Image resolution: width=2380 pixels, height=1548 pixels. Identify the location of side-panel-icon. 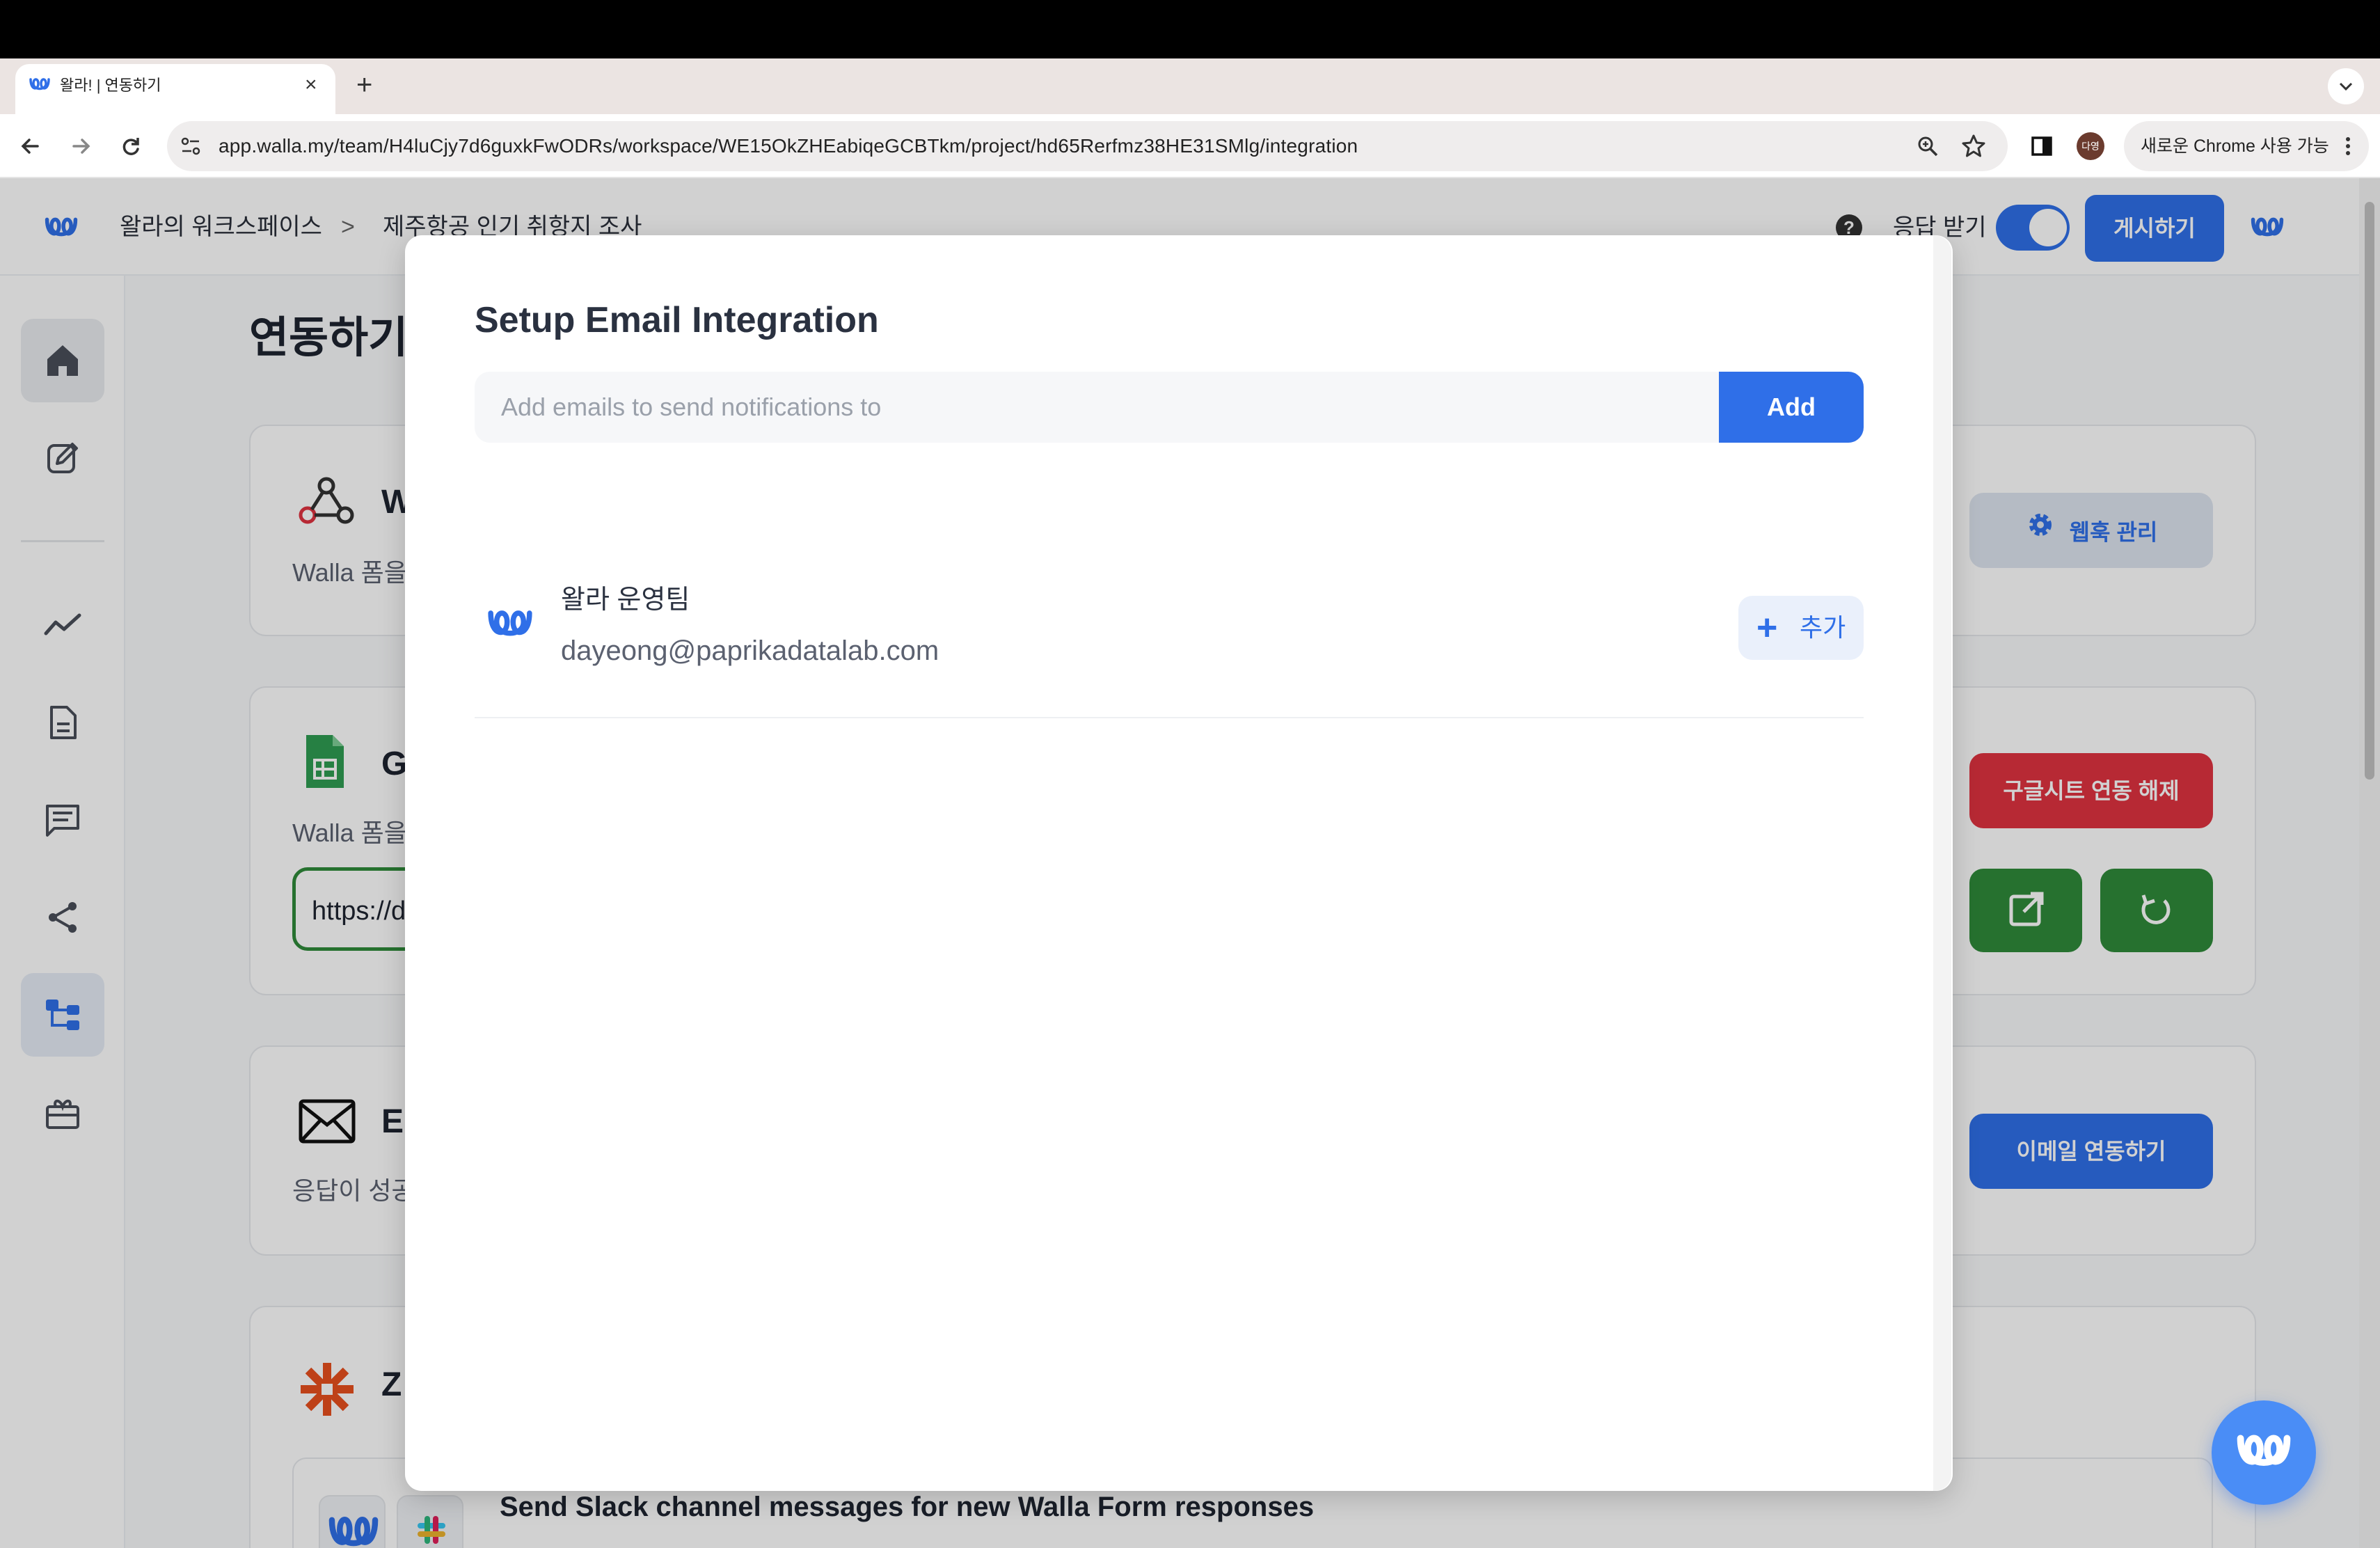
(2041, 146).